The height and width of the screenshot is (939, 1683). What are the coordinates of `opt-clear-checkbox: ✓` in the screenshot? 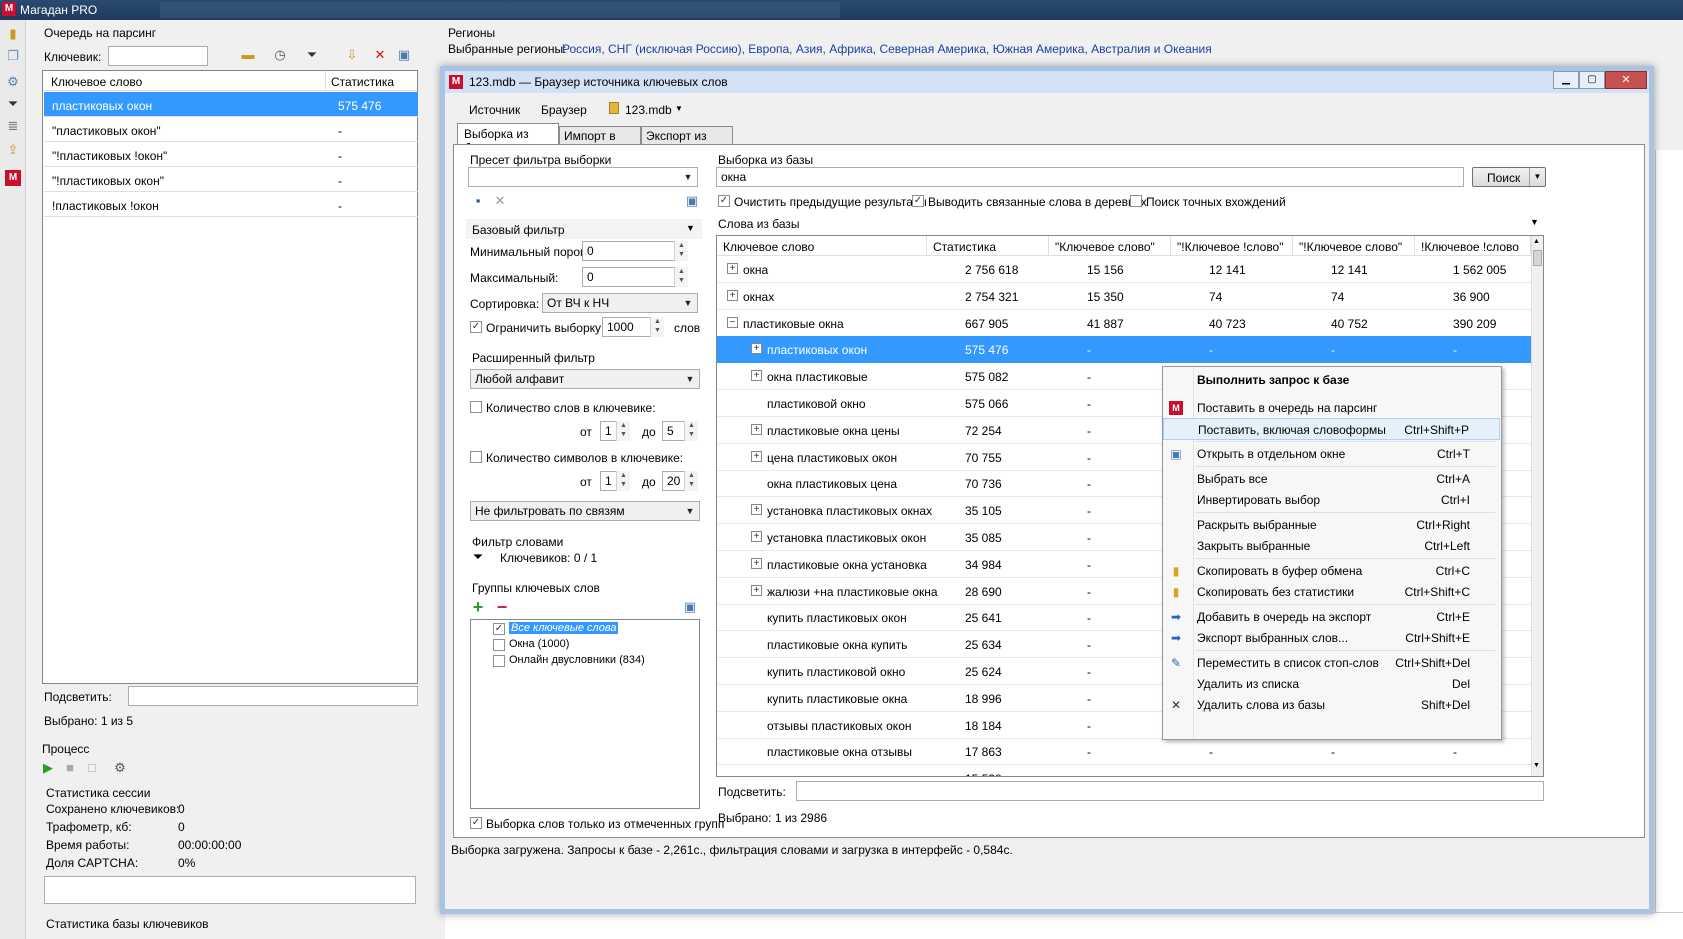 It's located at (724, 201).